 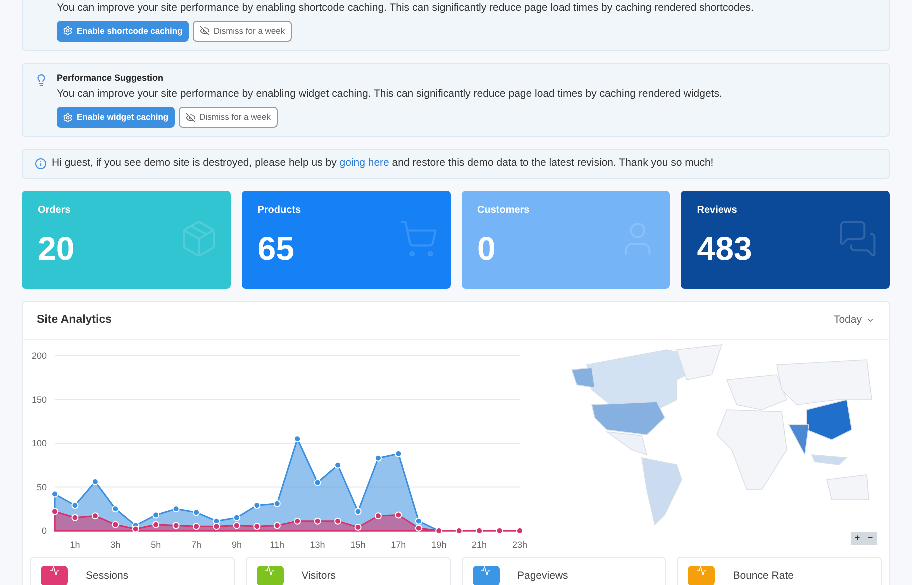 What do you see at coordinates (75, 545) in the screenshot?
I see `x-axis-label: 1h` at bounding box center [75, 545].